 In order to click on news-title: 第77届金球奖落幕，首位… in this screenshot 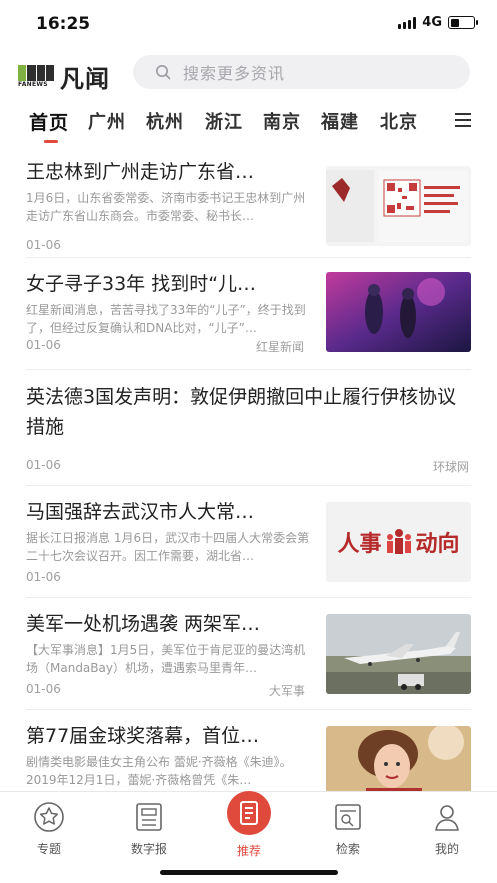, I will do `click(143, 736)`.